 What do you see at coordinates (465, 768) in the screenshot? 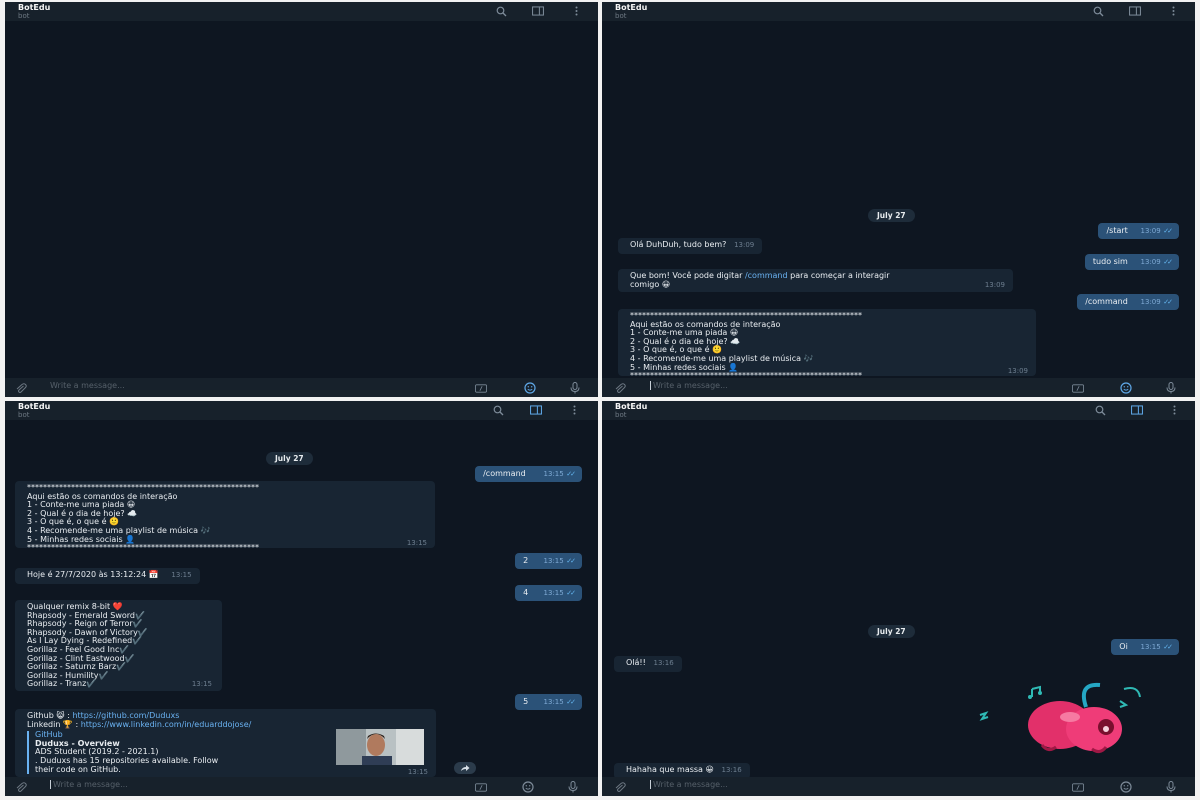
I see `forward-icon` at bounding box center [465, 768].